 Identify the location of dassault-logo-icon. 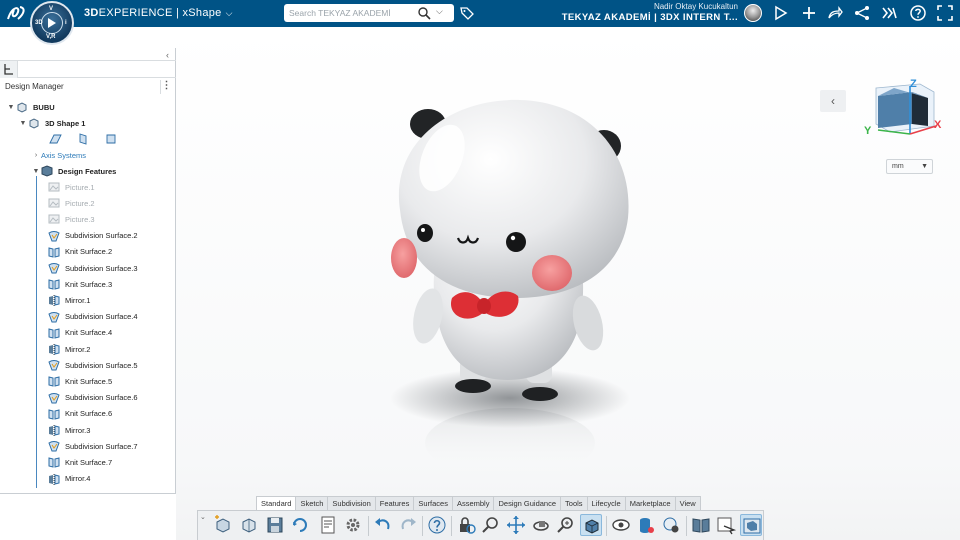
(17, 15).